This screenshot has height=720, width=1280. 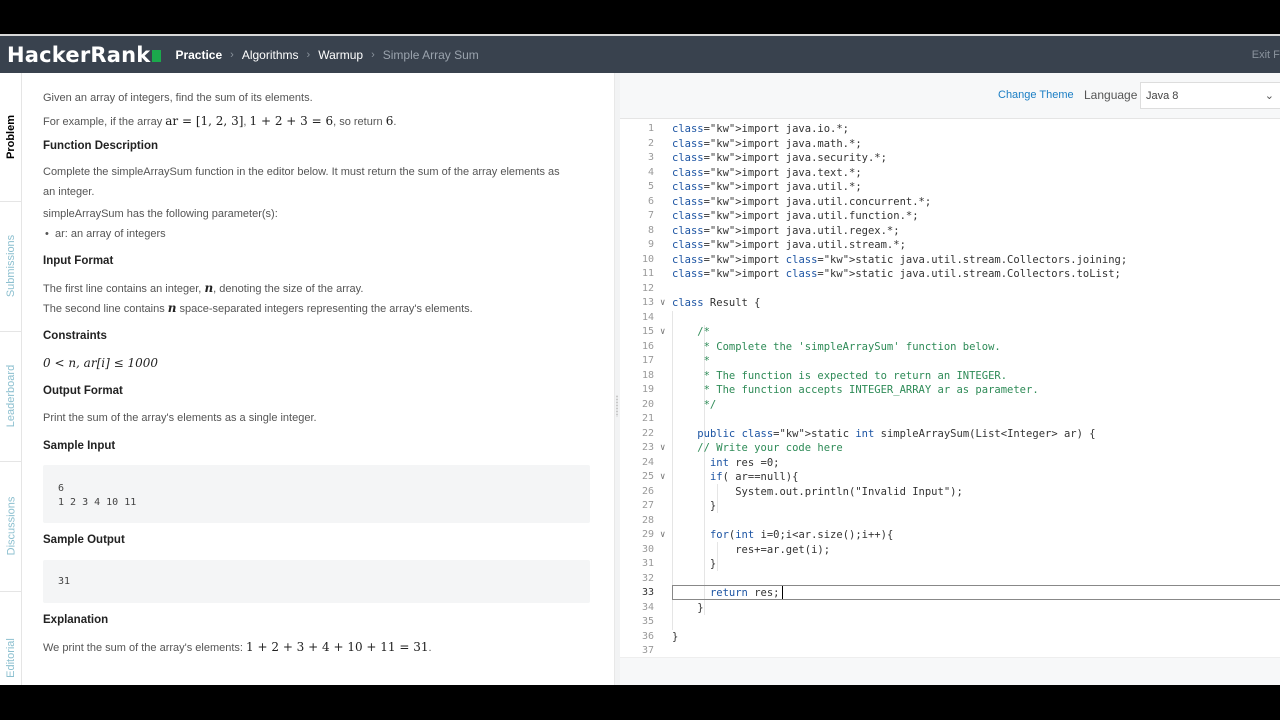 What do you see at coordinates (291, 121) in the screenshot?
I see `example-math: 1 + 2 + 3 = 6` at bounding box center [291, 121].